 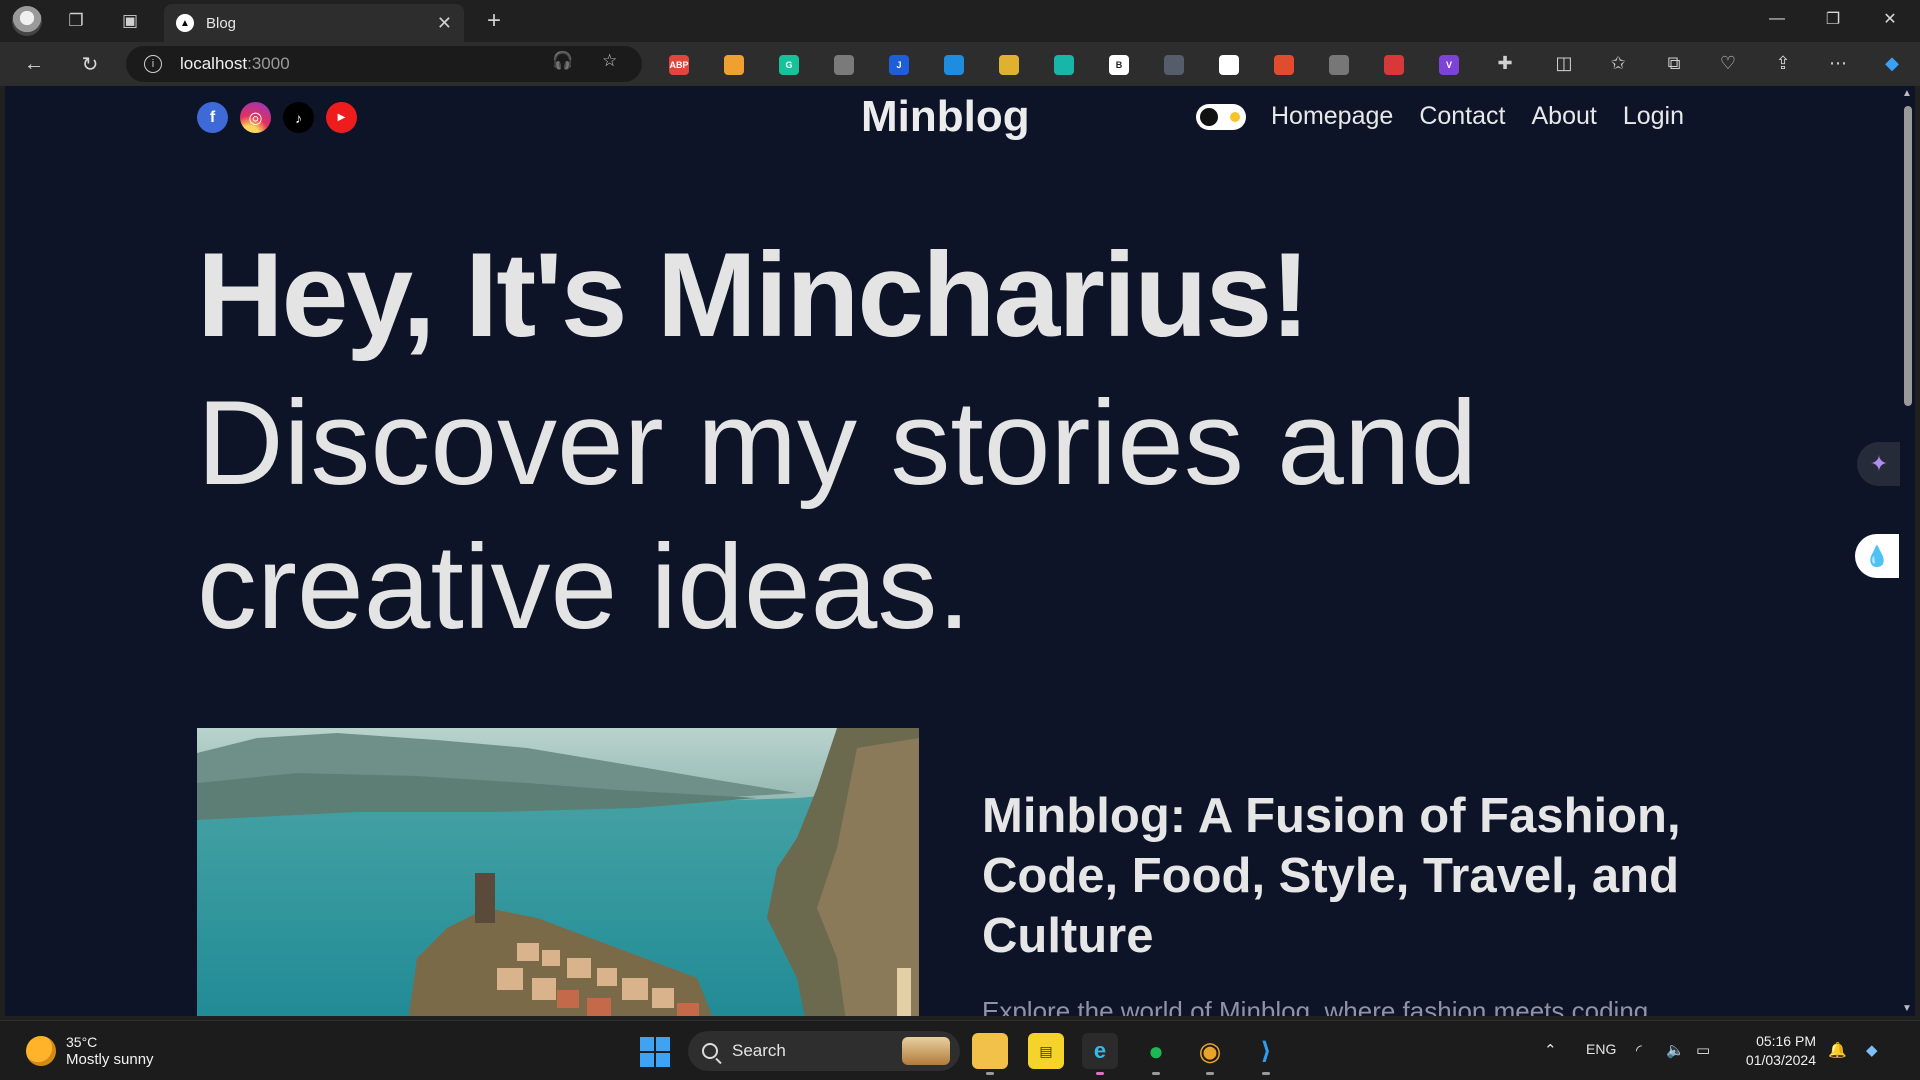 What do you see at coordinates (1009, 65) in the screenshot?
I see `colorful-extension-icon` at bounding box center [1009, 65].